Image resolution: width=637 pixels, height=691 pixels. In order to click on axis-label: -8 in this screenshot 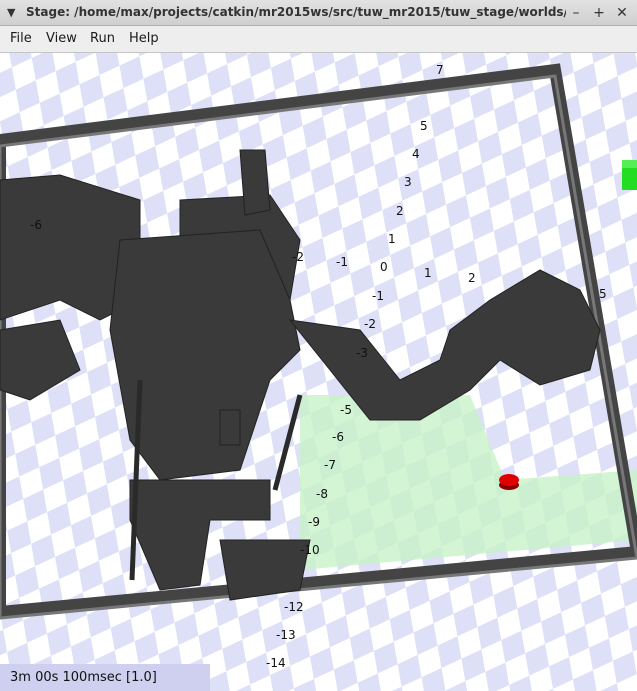, I will do `click(322, 494)`.